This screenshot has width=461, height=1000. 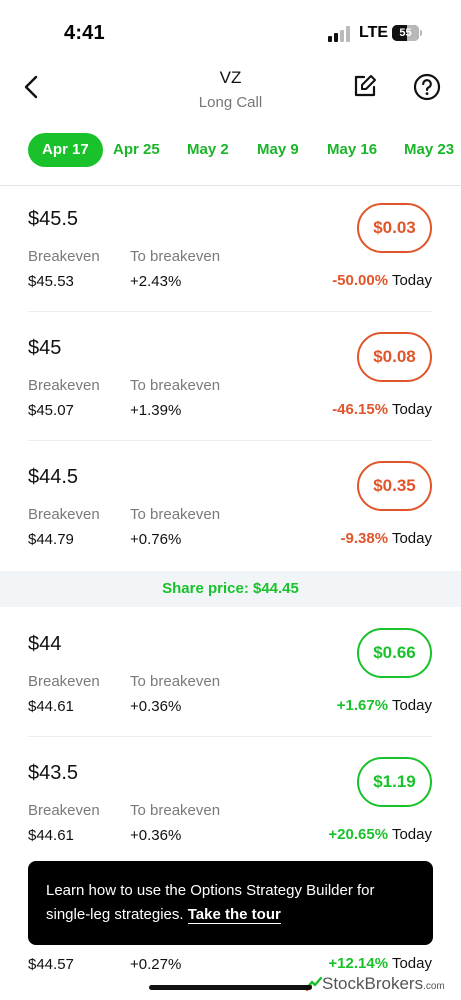 What do you see at coordinates (51, 410) in the screenshot?
I see `breakeven-value: $45.07` at bounding box center [51, 410].